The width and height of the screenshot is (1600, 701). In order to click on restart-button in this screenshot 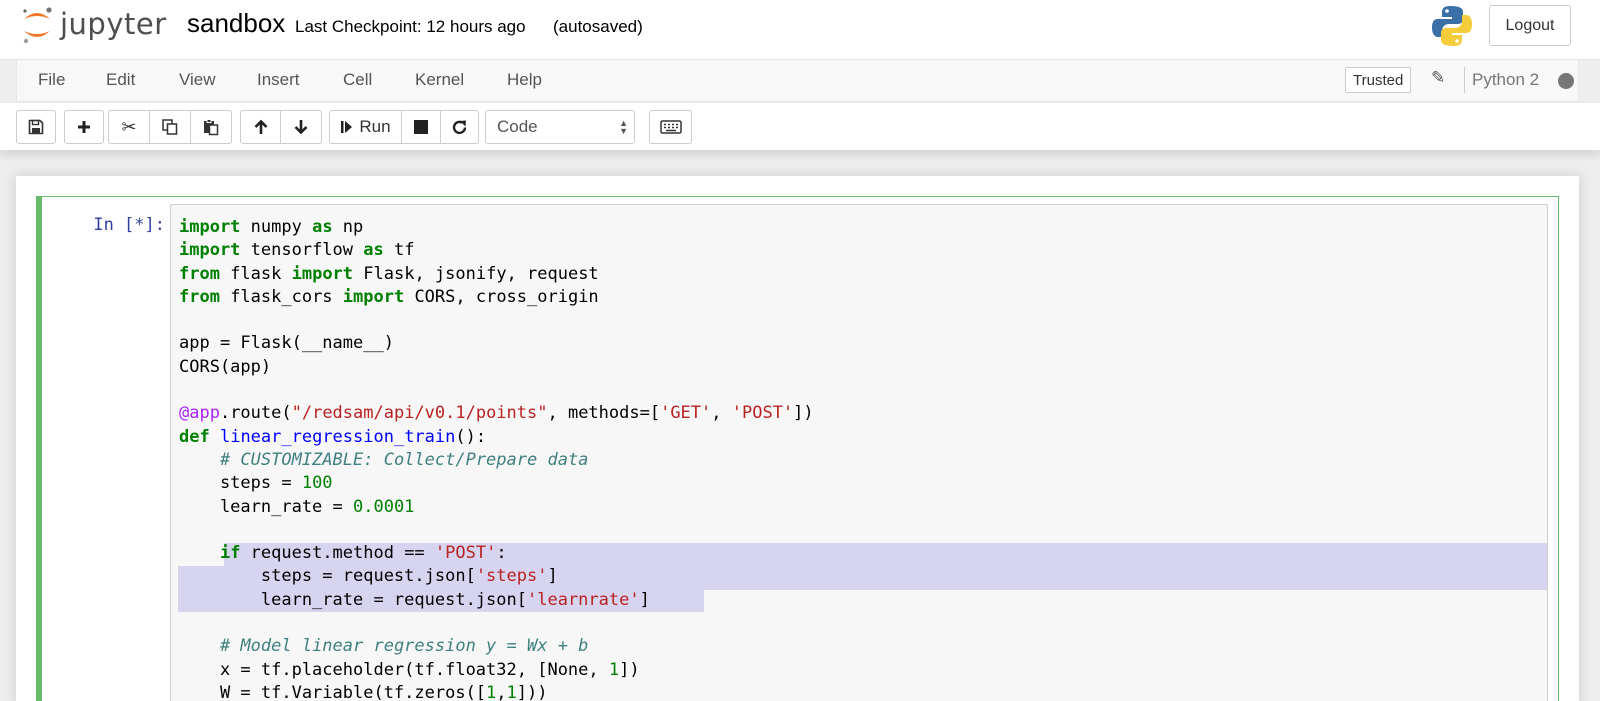, I will do `click(460, 127)`.